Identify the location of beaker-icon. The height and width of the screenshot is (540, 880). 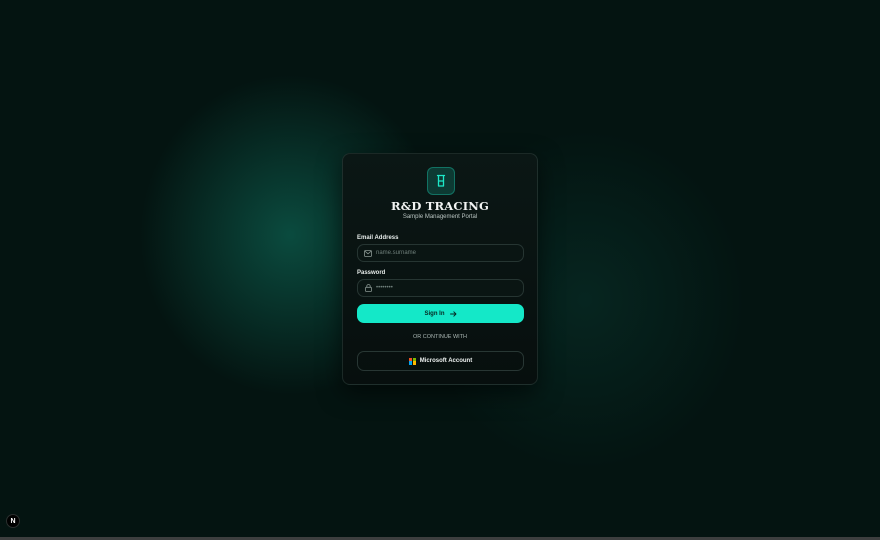
(441, 180).